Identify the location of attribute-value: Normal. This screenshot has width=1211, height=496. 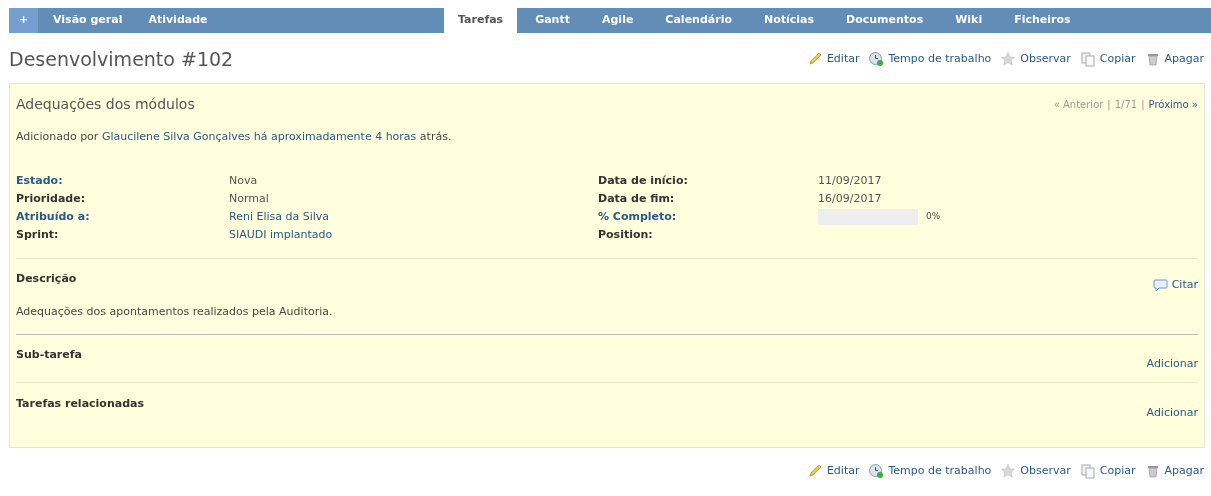
(249, 198).